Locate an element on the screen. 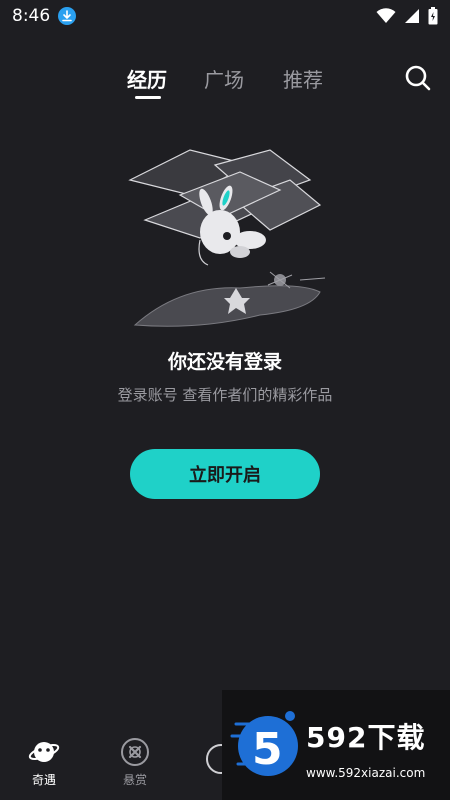 The height and width of the screenshot is (800, 450). download-badge-icon is located at coordinates (67, 16).